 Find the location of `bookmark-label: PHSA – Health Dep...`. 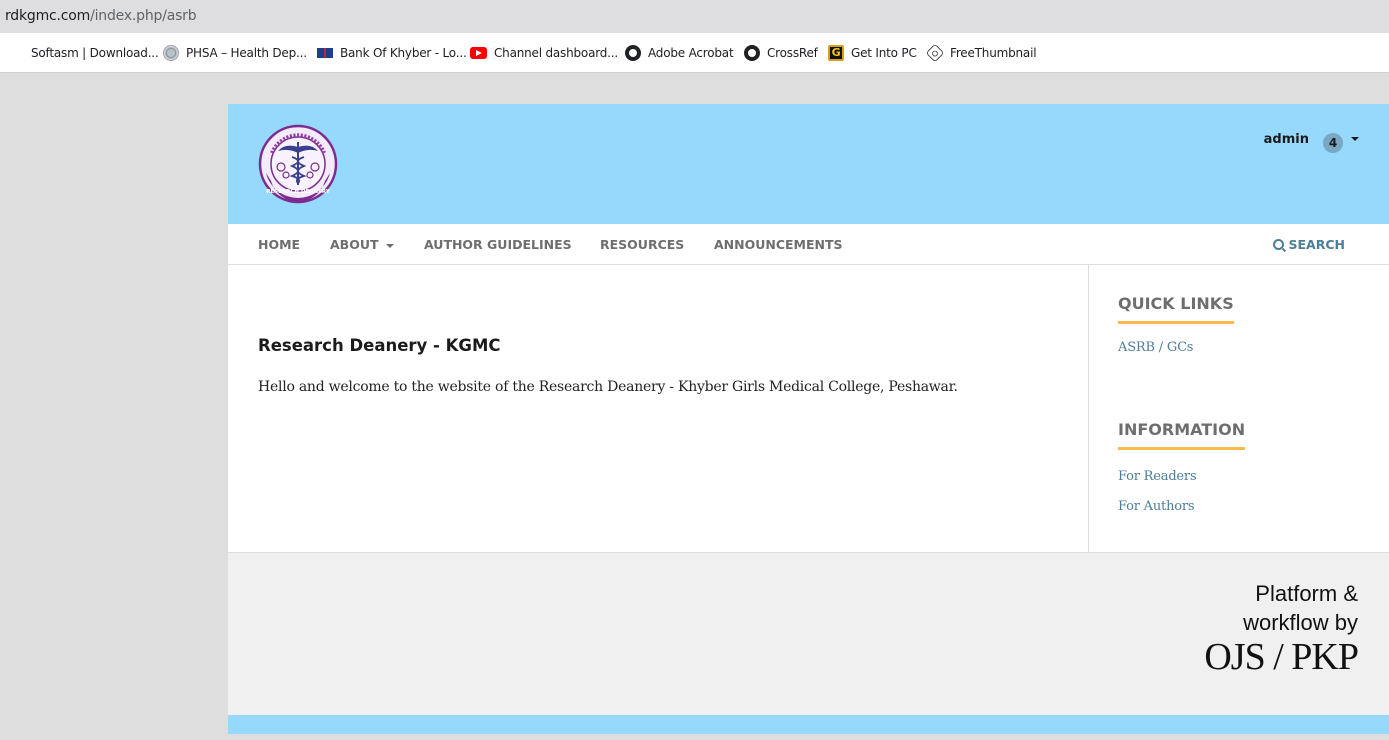

bookmark-label: PHSA – Health Dep... is located at coordinates (246, 53).